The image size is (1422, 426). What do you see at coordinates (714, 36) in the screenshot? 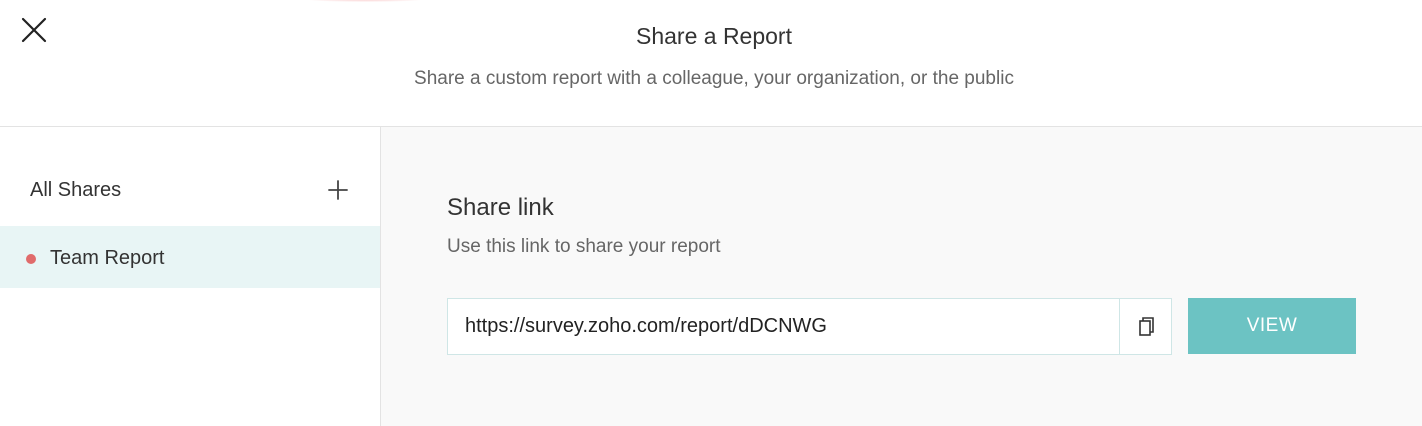
I see `modal-title: Share a Report` at bounding box center [714, 36].